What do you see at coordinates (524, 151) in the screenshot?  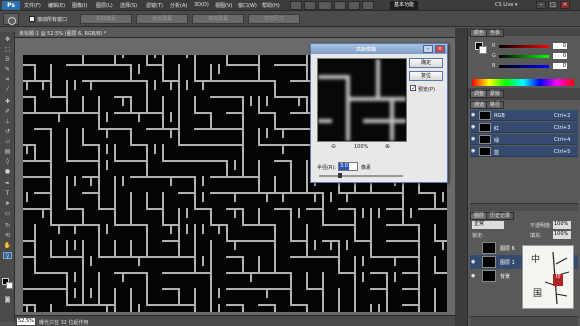 I see `channel-row-blue: ◉ 蓝 Ctrl+5` at bounding box center [524, 151].